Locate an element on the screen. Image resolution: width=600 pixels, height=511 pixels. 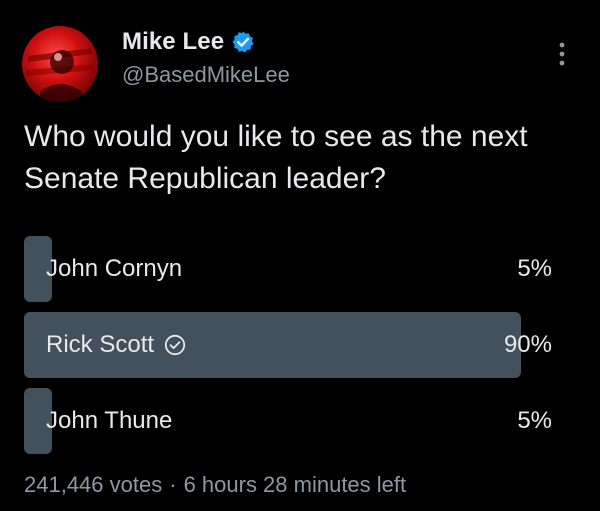
poll-option-label: John Cornyn is located at coordinates (114, 269).